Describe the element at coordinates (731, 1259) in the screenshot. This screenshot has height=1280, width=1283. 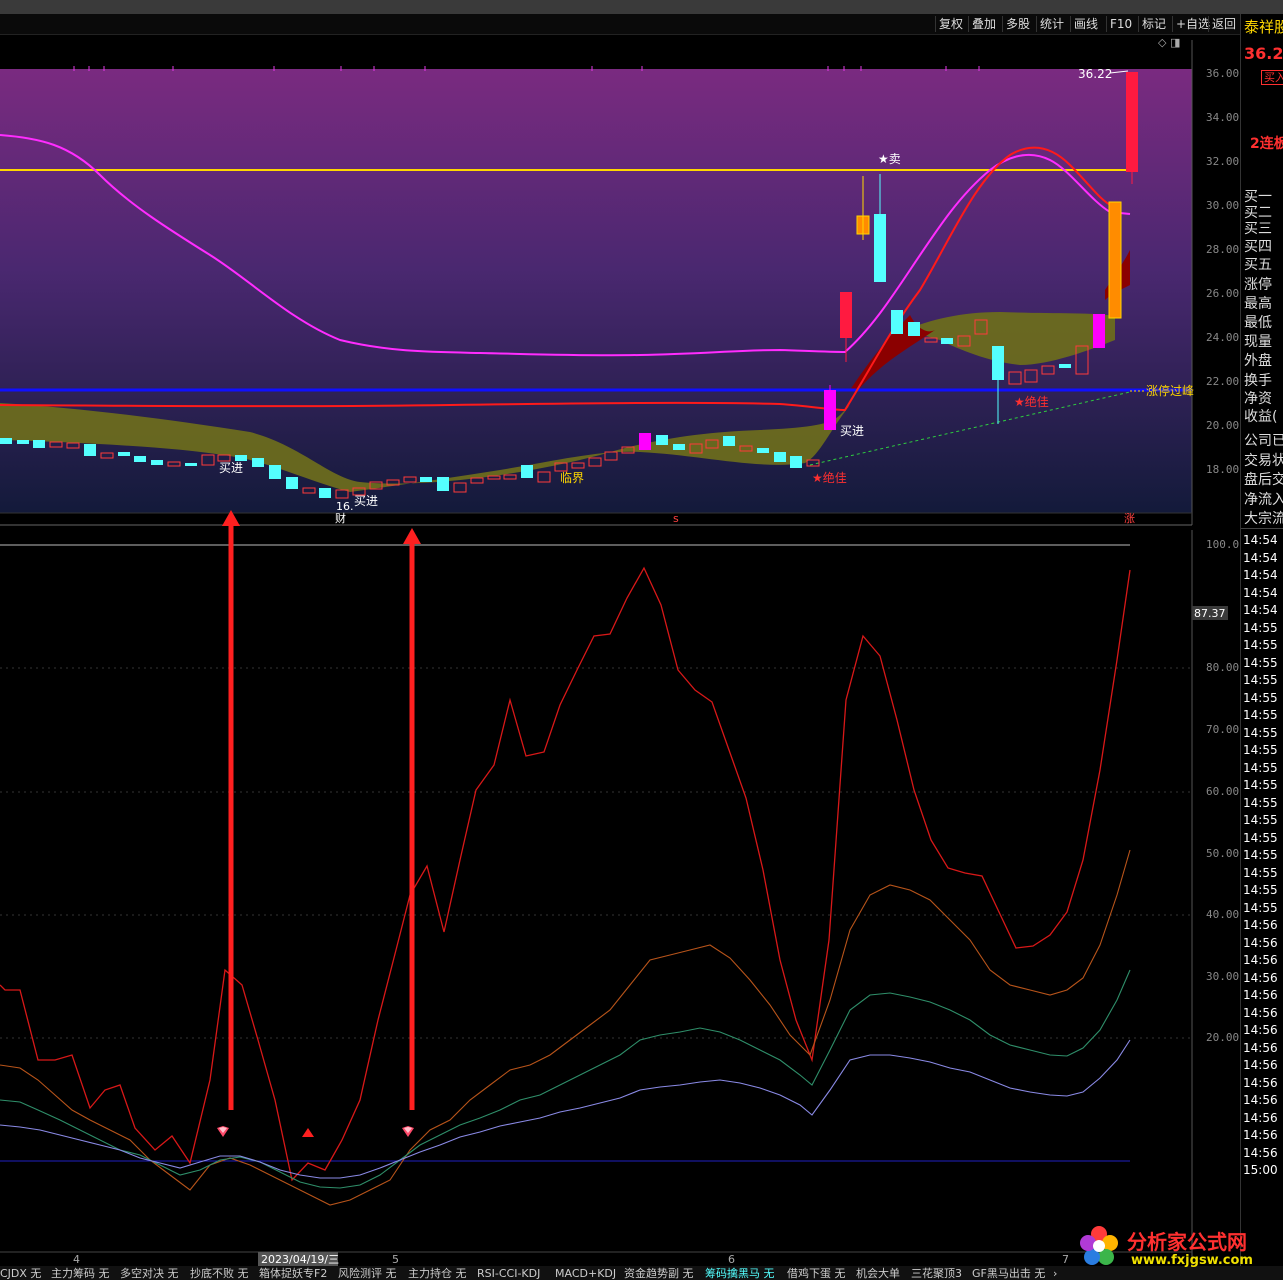
I see `x-axis-label-6: 6` at that location.